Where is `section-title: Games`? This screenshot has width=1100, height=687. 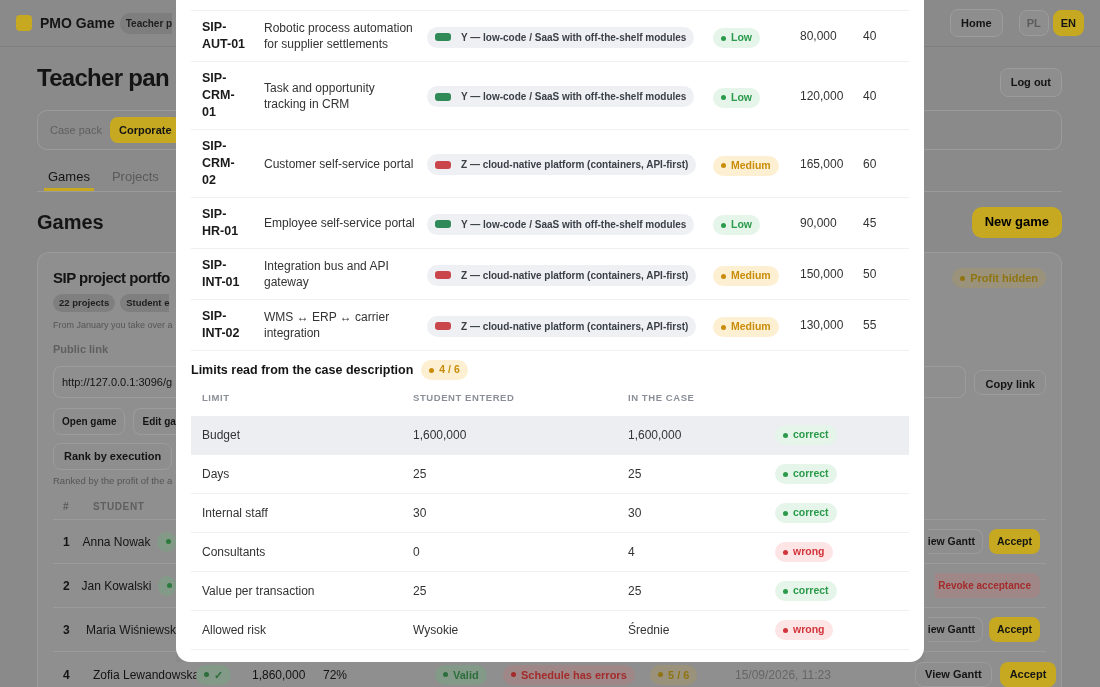
section-title: Games is located at coordinates (70, 222).